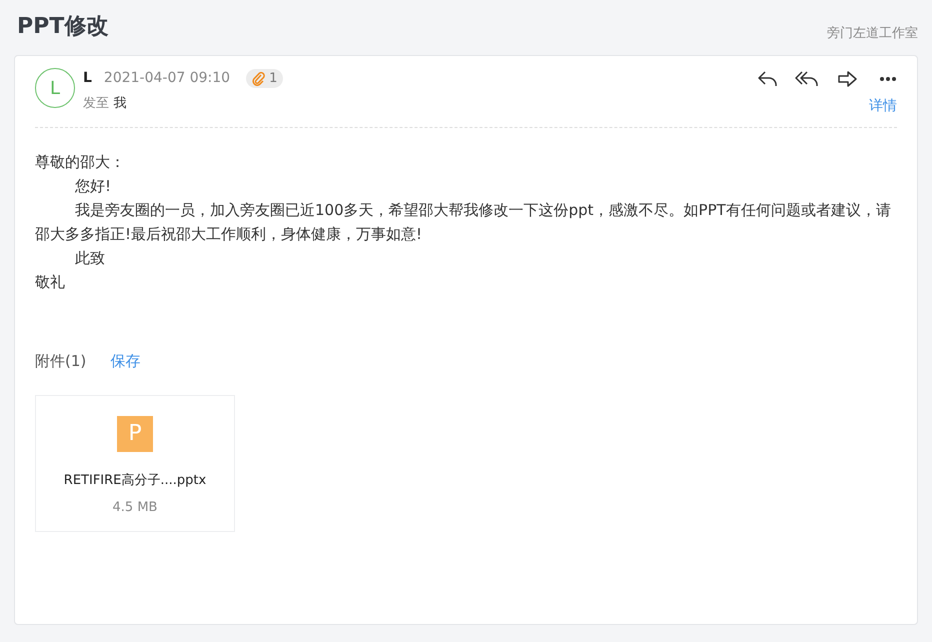 Image resolution: width=932 pixels, height=642 pixels. What do you see at coordinates (888, 79) in the screenshot?
I see `more-button` at bounding box center [888, 79].